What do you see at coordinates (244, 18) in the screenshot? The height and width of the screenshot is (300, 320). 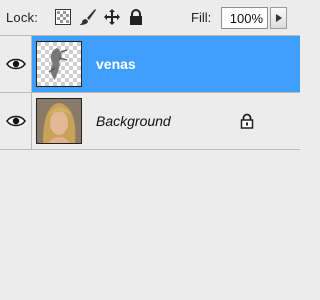 I see `fill-opacity-input` at bounding box center [244, 18].